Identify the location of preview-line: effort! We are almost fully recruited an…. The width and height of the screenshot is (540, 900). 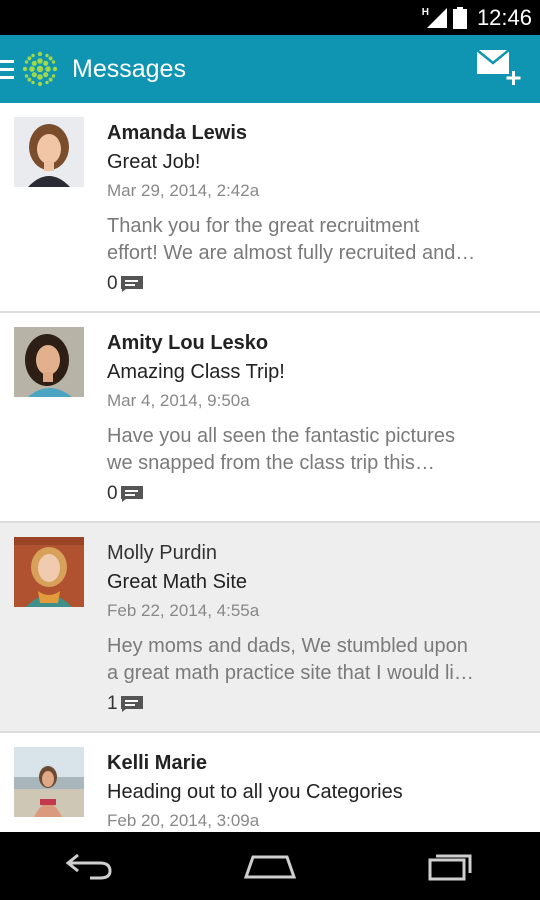
(291, 253).